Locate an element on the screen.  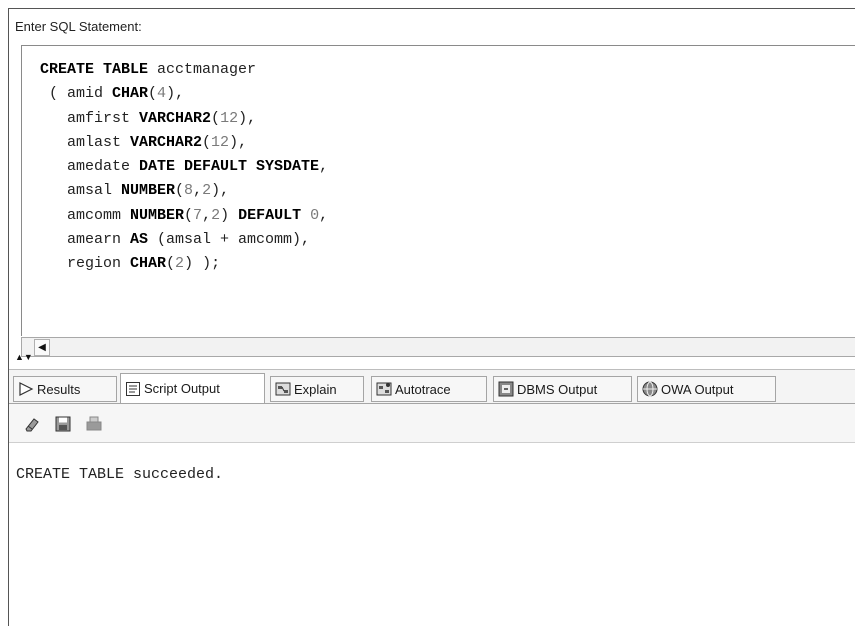
sql-text: ( amid is located at coordinates (76, 94).